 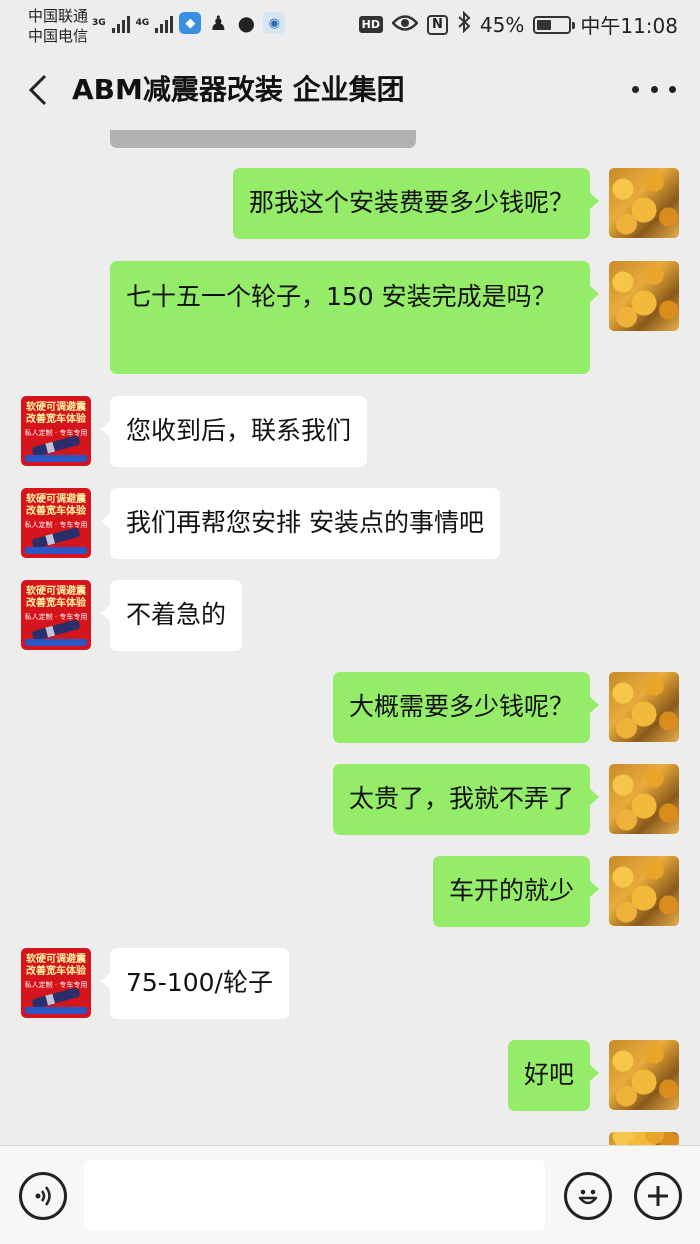 I want to click on chat-header: ABM减震器改装 企业集团, so click(x=350, y=90).